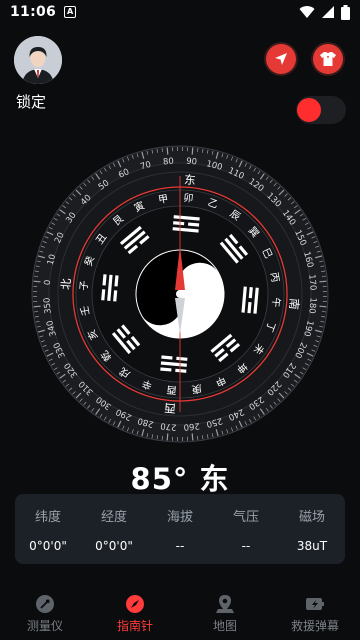  I want to click on info-altitude: 海拔 --, so click(180, 529).